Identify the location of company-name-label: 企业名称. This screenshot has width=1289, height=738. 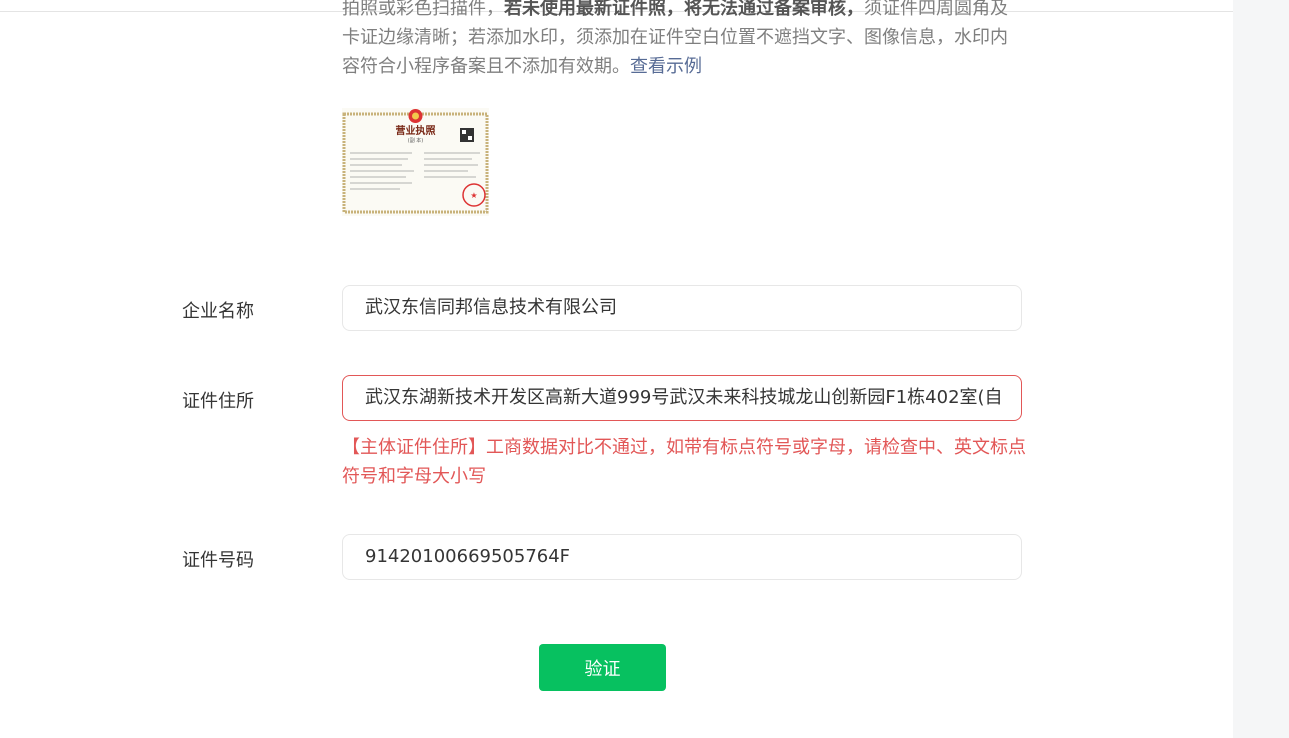
(218, 311).